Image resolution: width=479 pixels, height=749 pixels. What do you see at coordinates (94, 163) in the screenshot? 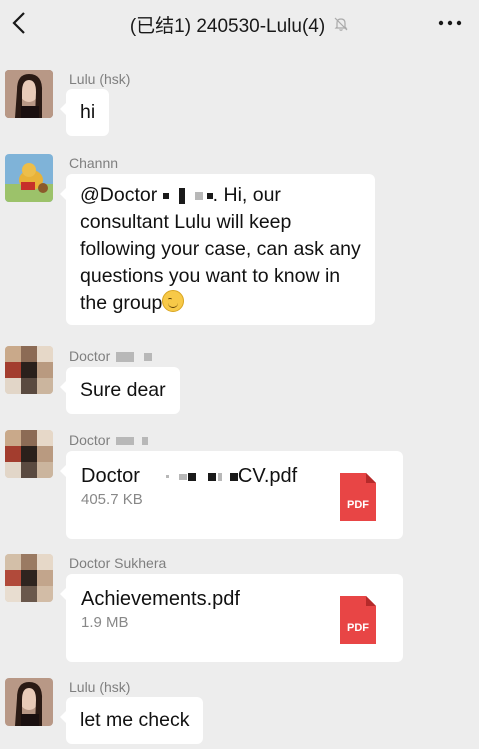
I see `sender-name: Channn` at bounding box center [94, 163].